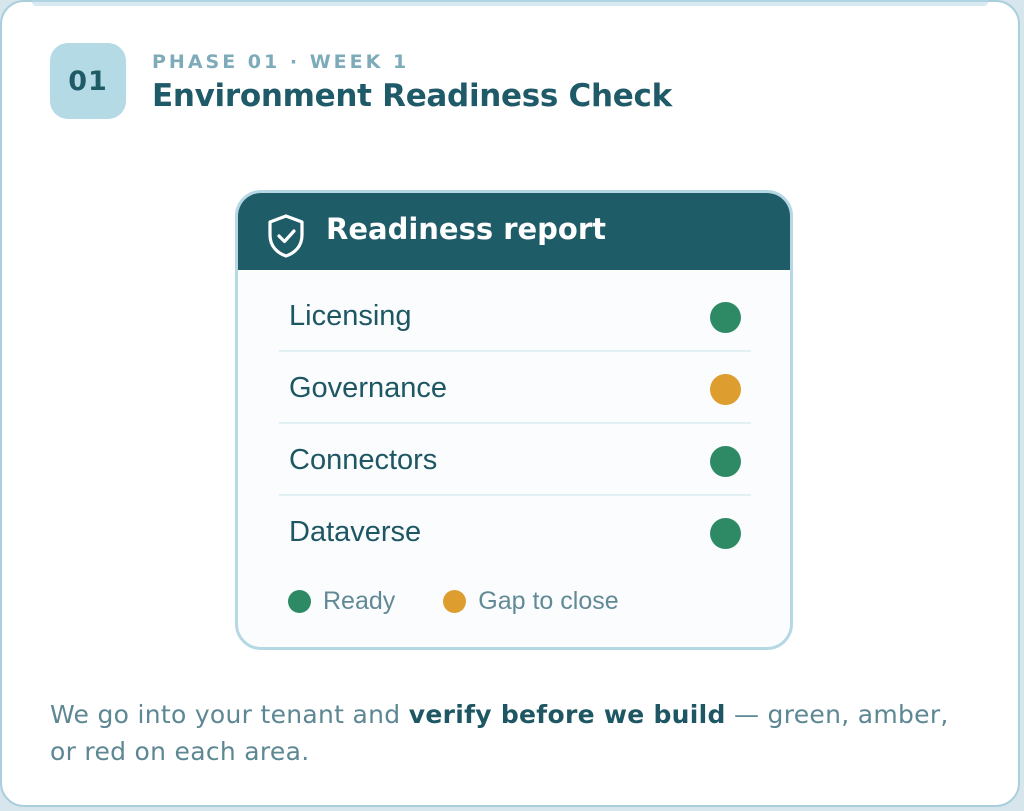  I want to click on report-header: Readiness report, so click(514, 231).